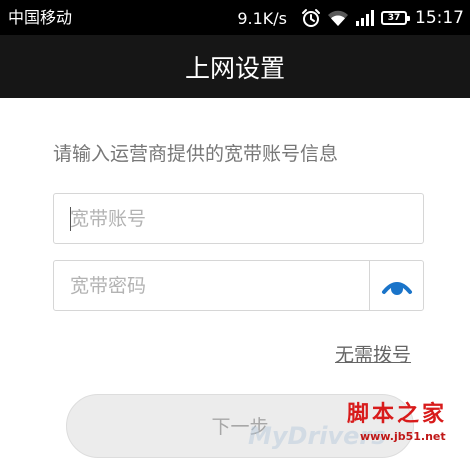  What do you see at coordinates (338, 18) in the screenshot?
I see `wifi-icon` at bounding box center [338, 18].